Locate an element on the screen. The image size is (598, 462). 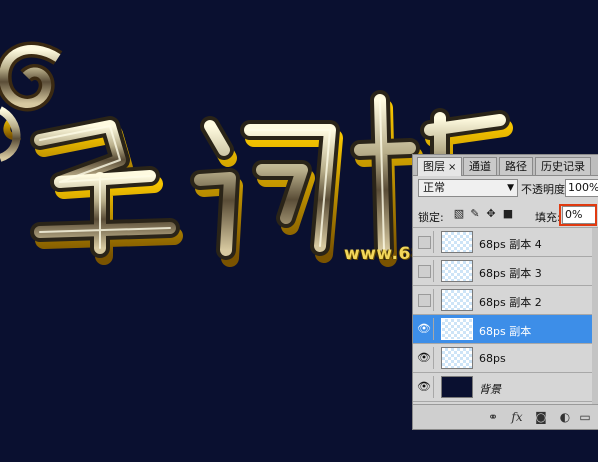
lock-move-icon: ✥ is located at coordinates (491, 214).